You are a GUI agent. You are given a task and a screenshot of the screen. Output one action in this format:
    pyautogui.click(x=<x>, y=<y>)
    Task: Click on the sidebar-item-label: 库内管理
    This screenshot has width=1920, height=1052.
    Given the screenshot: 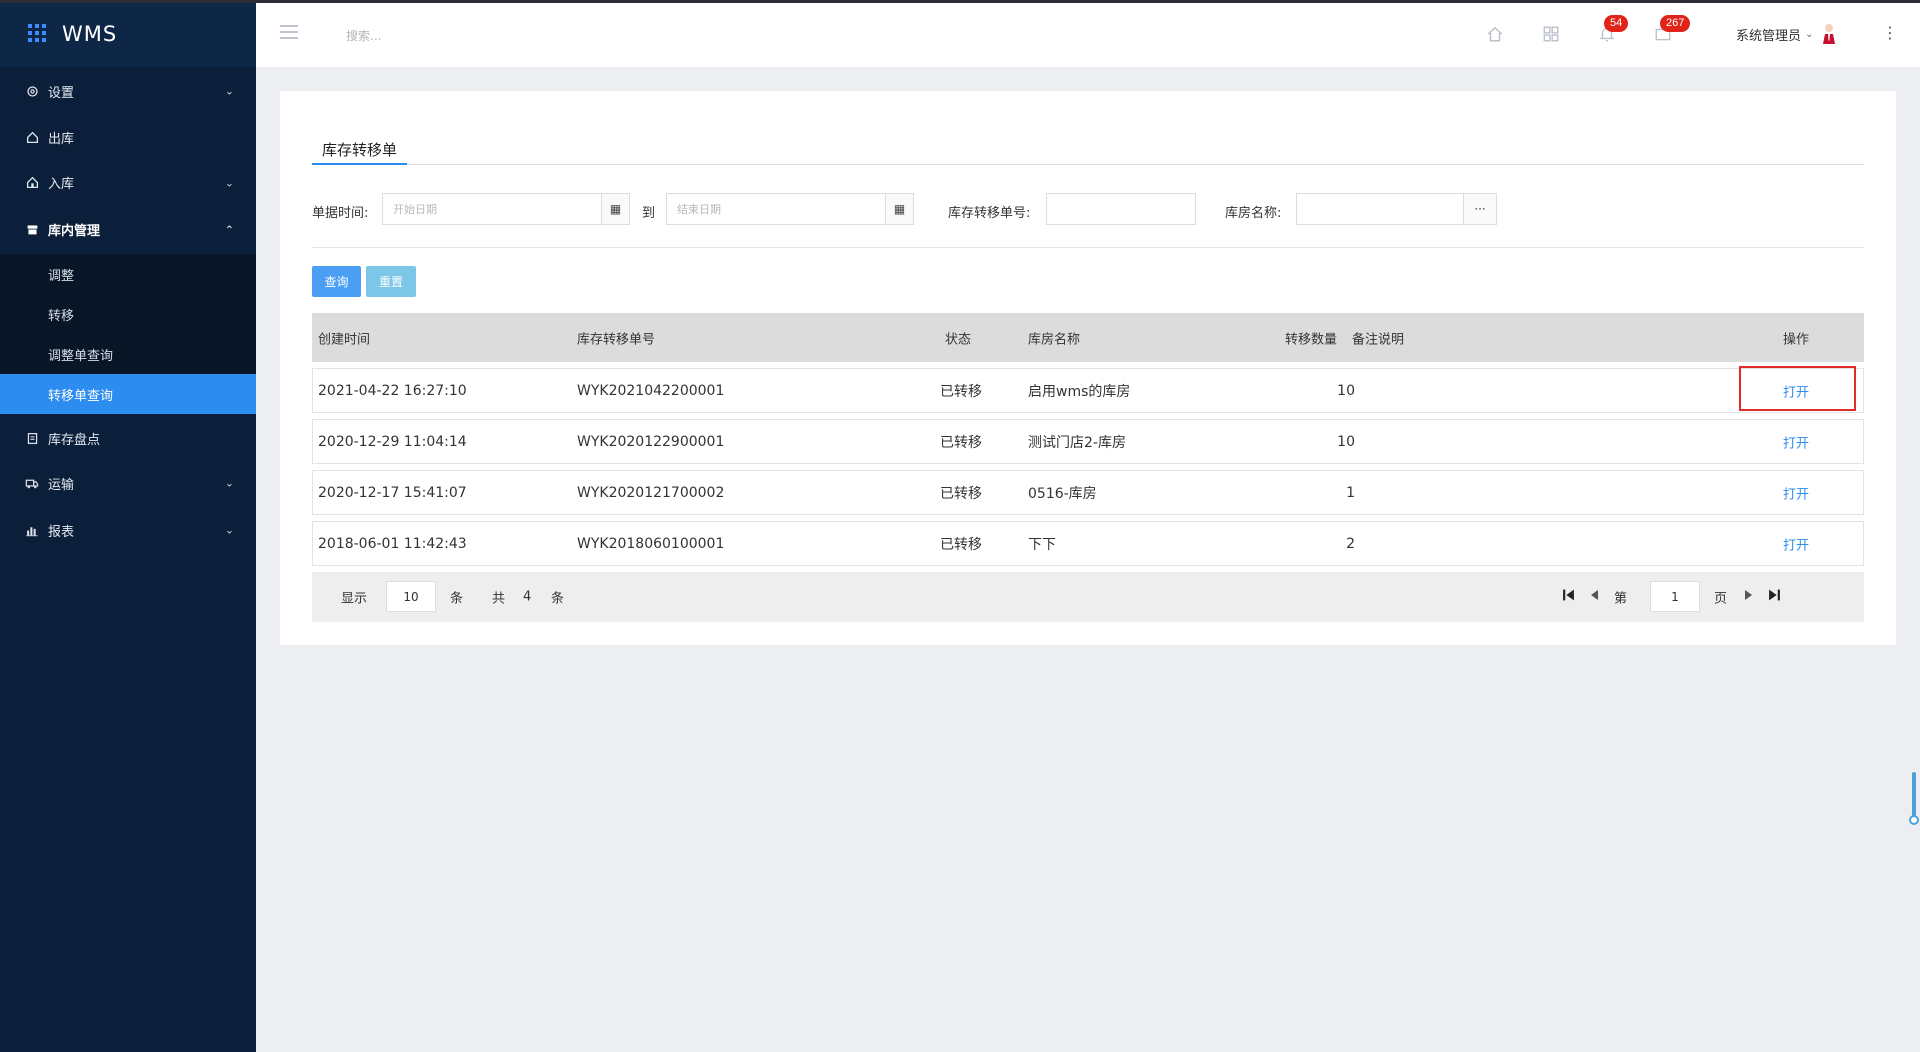 What is the action you would take?
    pyautogui.click(x=74, y=231)
    